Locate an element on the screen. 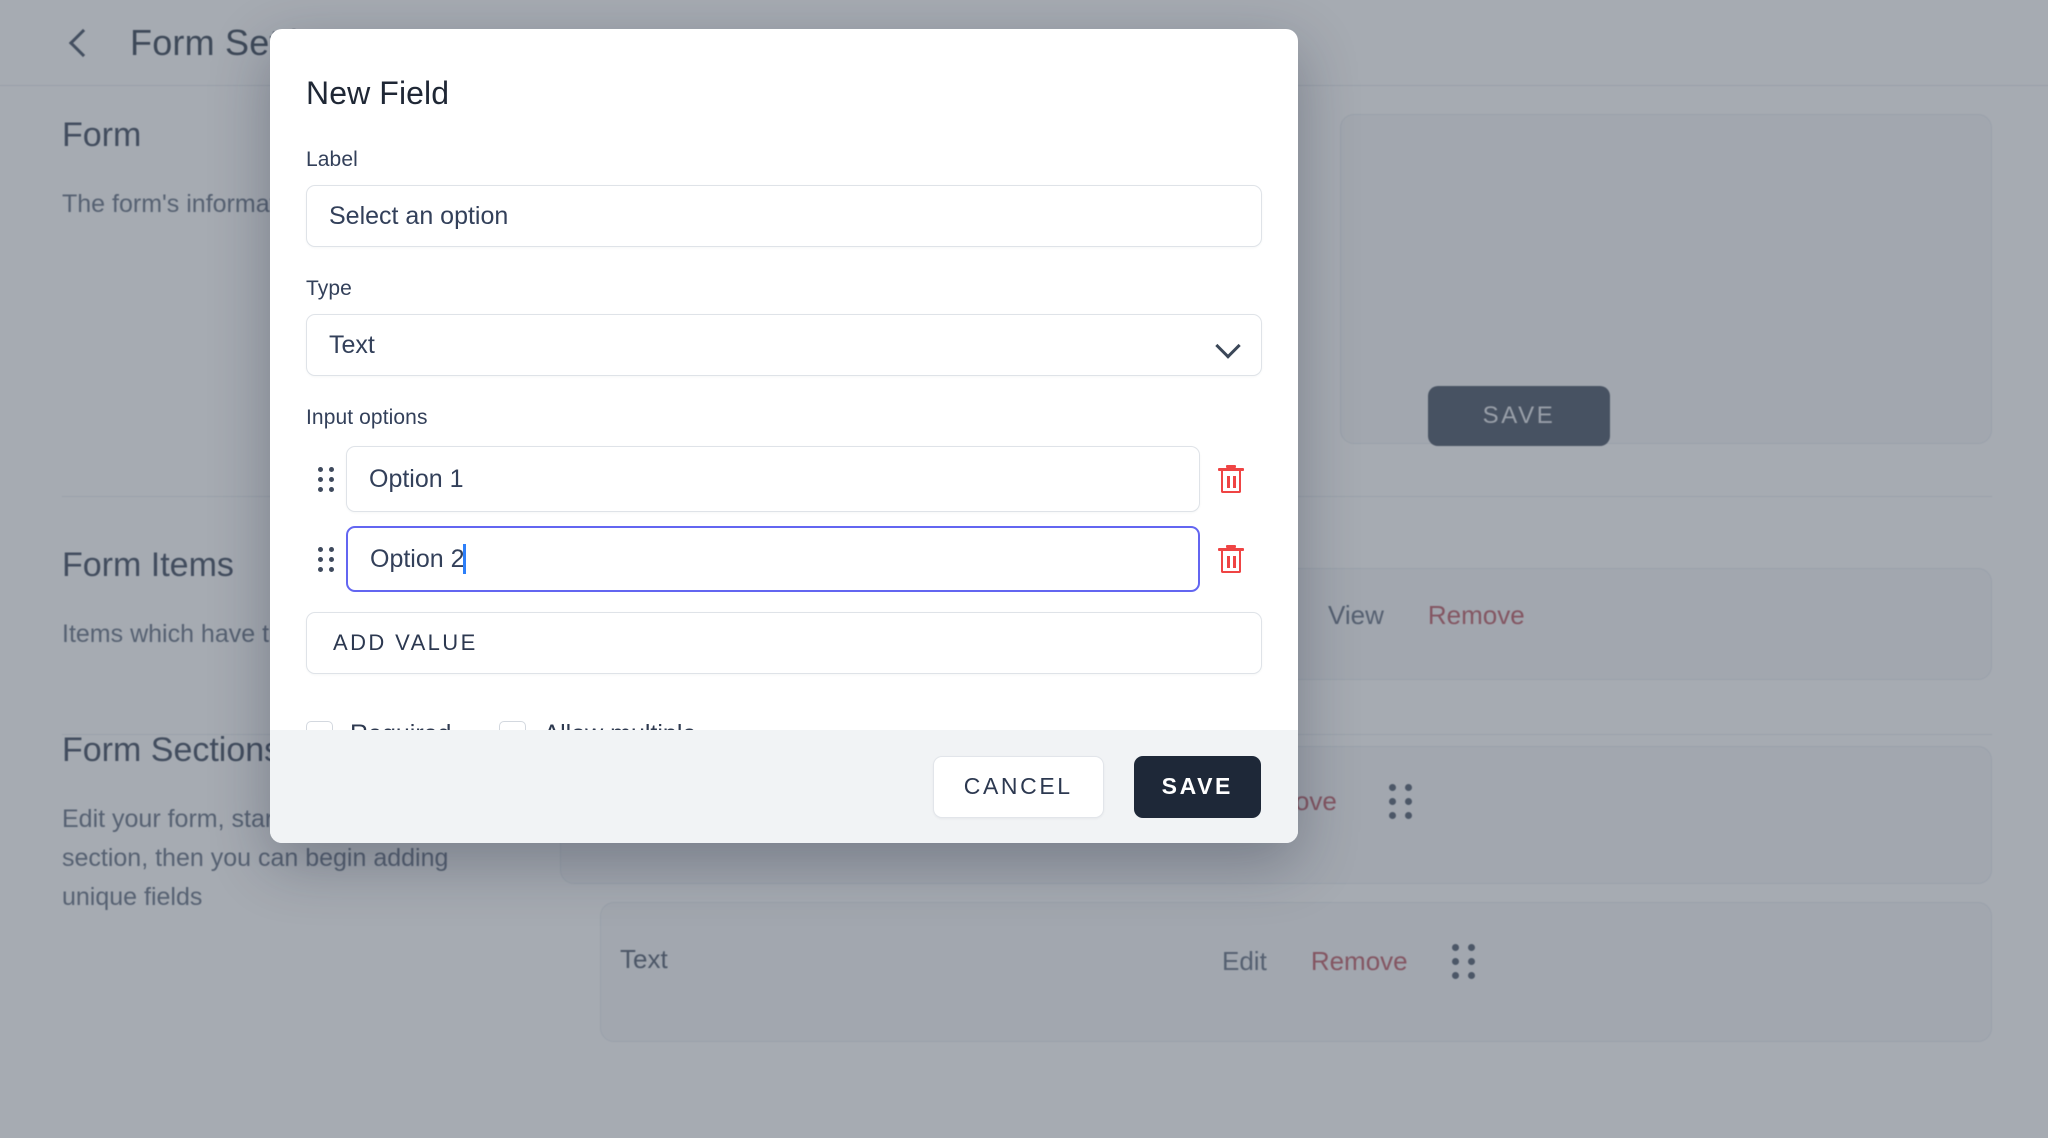 This screenshot has height=1138, width=2048. label-field-label: Label is located at coordinates (332, 159).